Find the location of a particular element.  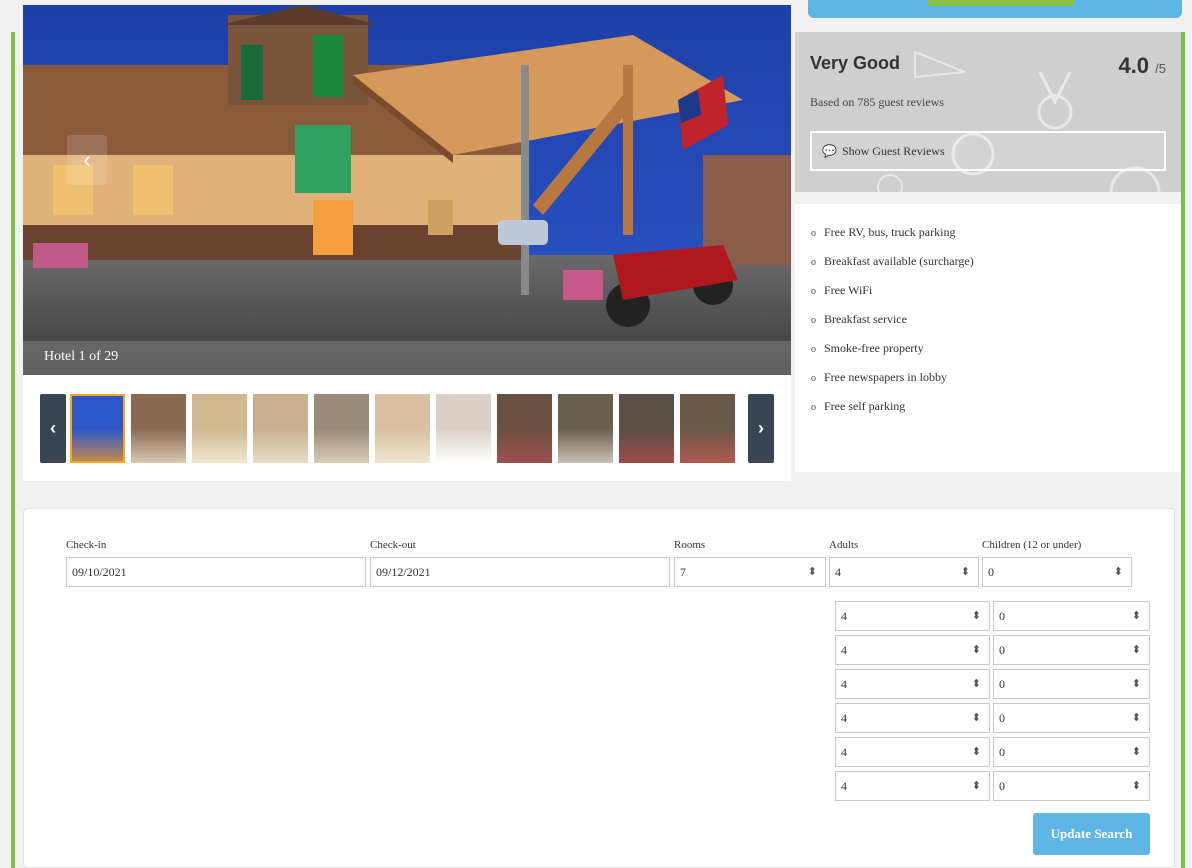

amenity-item: Free self parking is located at coordinates (988, 412).